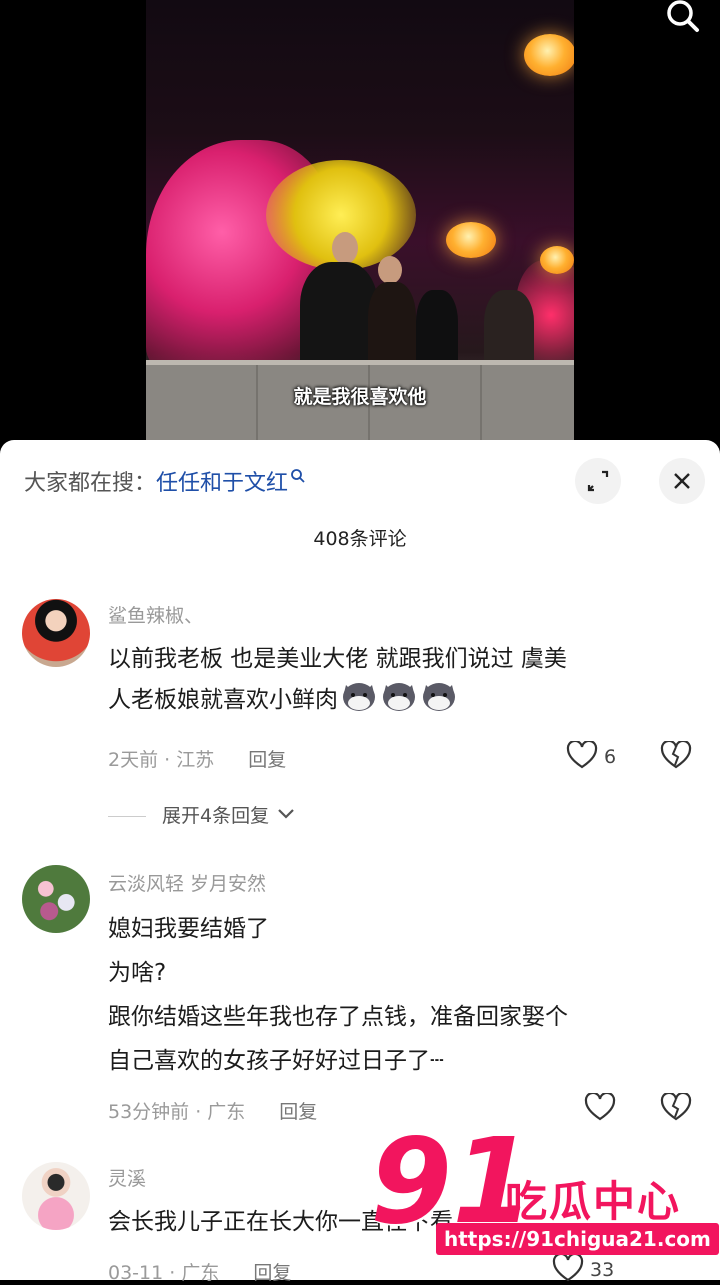 The height and width of the screenshot is (1285, 720). I want to click on expand-replies: 展开4条回复, so click(201, 814).